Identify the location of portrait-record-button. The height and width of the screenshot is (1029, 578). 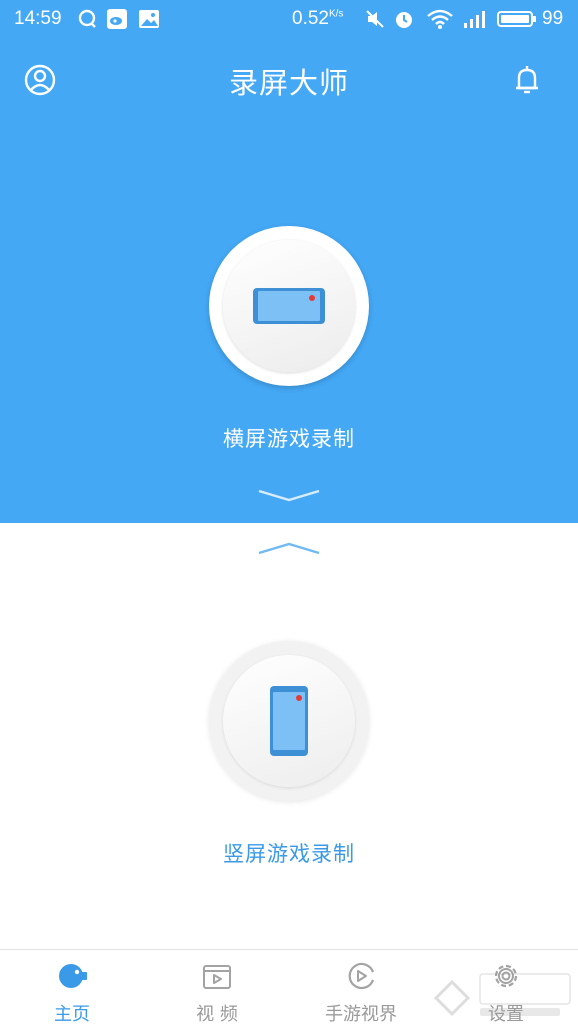
(289, 721).